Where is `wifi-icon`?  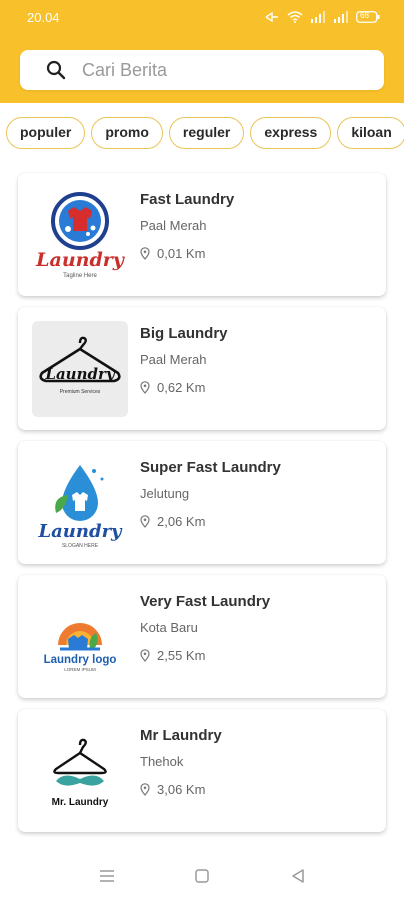
wifi-icon is located at coordinates (295, 16).